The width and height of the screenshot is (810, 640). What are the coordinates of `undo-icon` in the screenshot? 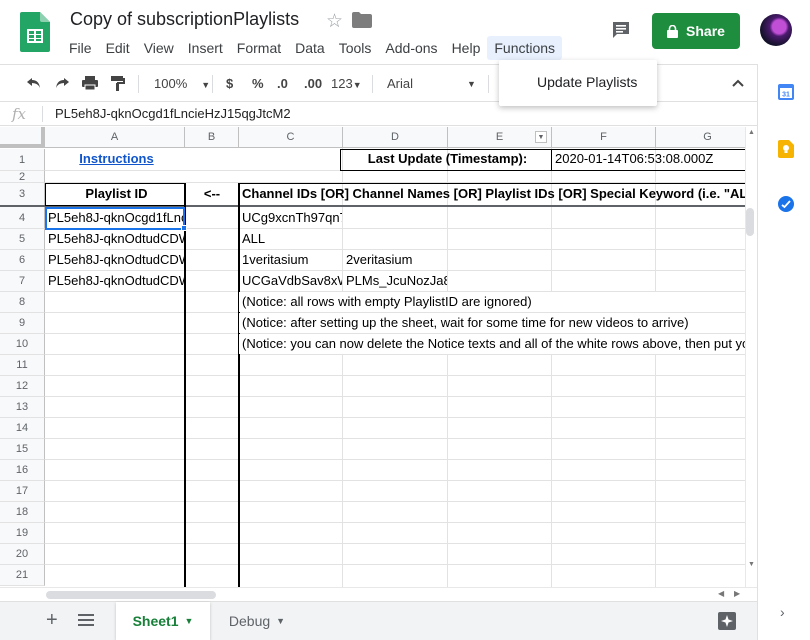 It's located at (34, 84).